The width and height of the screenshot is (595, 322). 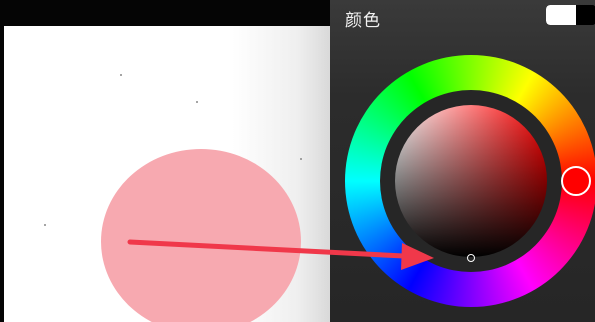 I want to click on saturation-brightness-disc, so click(x=471, y=181).